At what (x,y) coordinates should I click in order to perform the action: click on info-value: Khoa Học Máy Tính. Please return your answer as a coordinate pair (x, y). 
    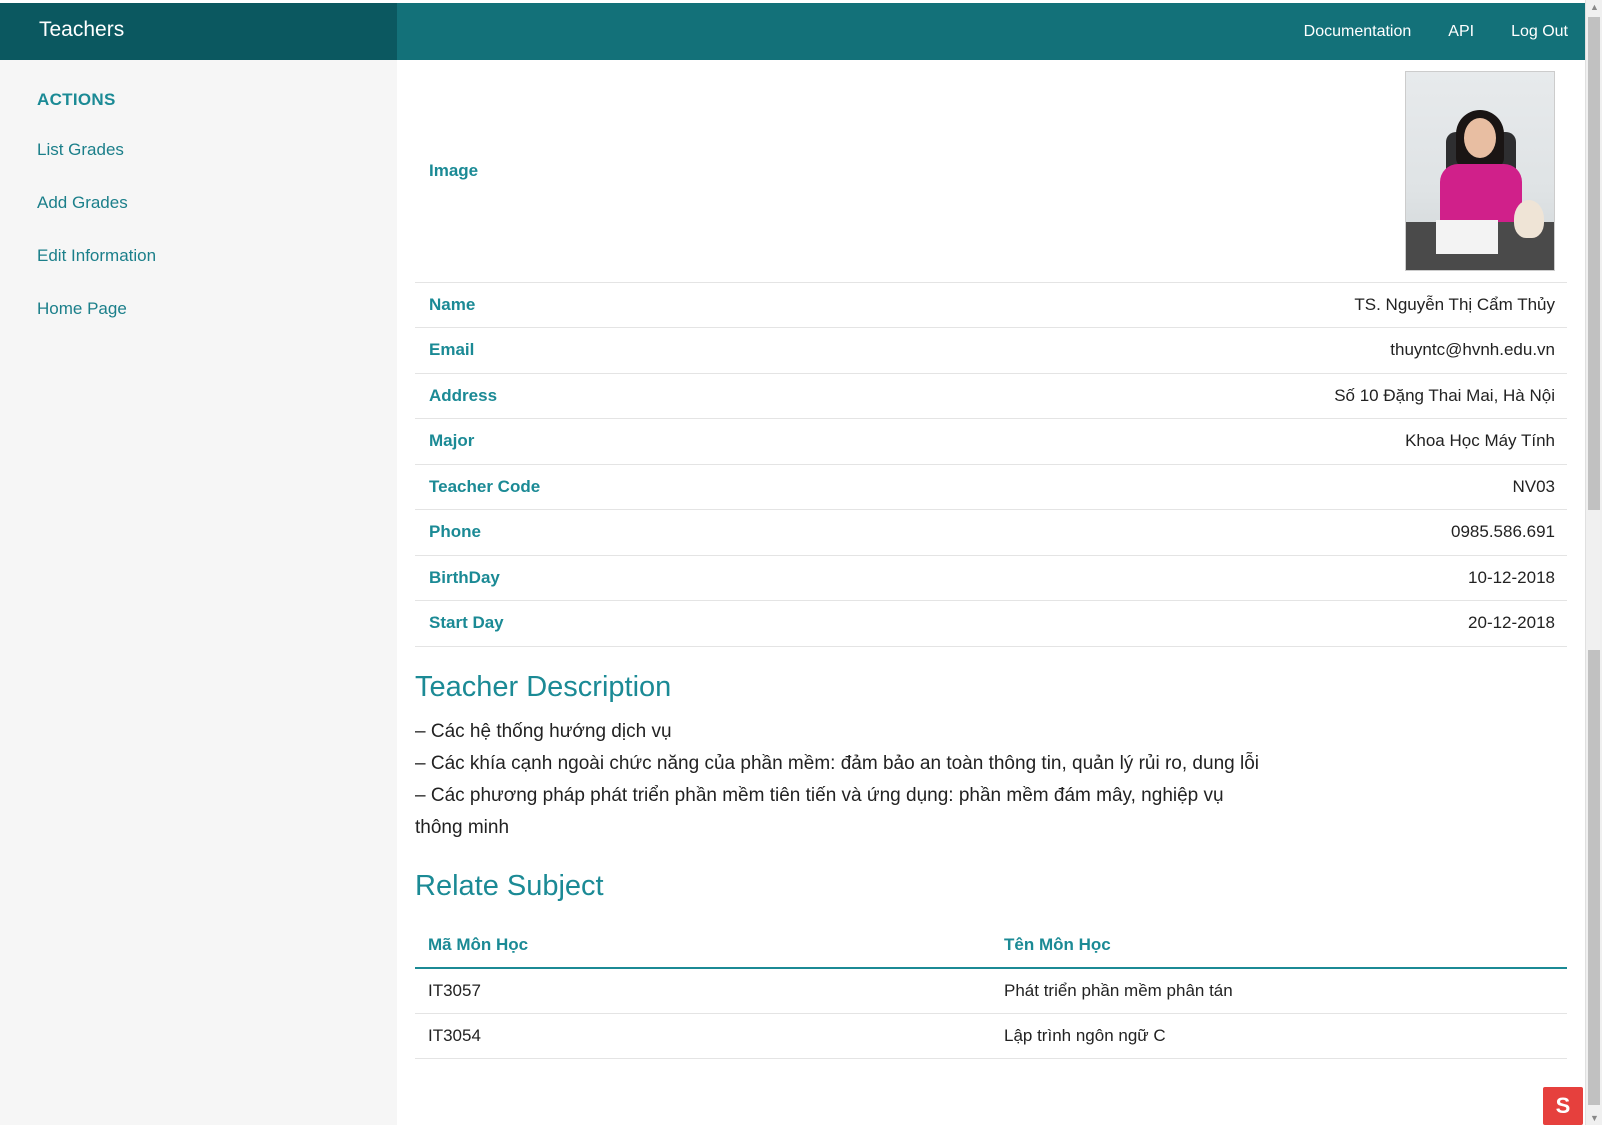
    Looking at the image, I should click on (1192, 441).